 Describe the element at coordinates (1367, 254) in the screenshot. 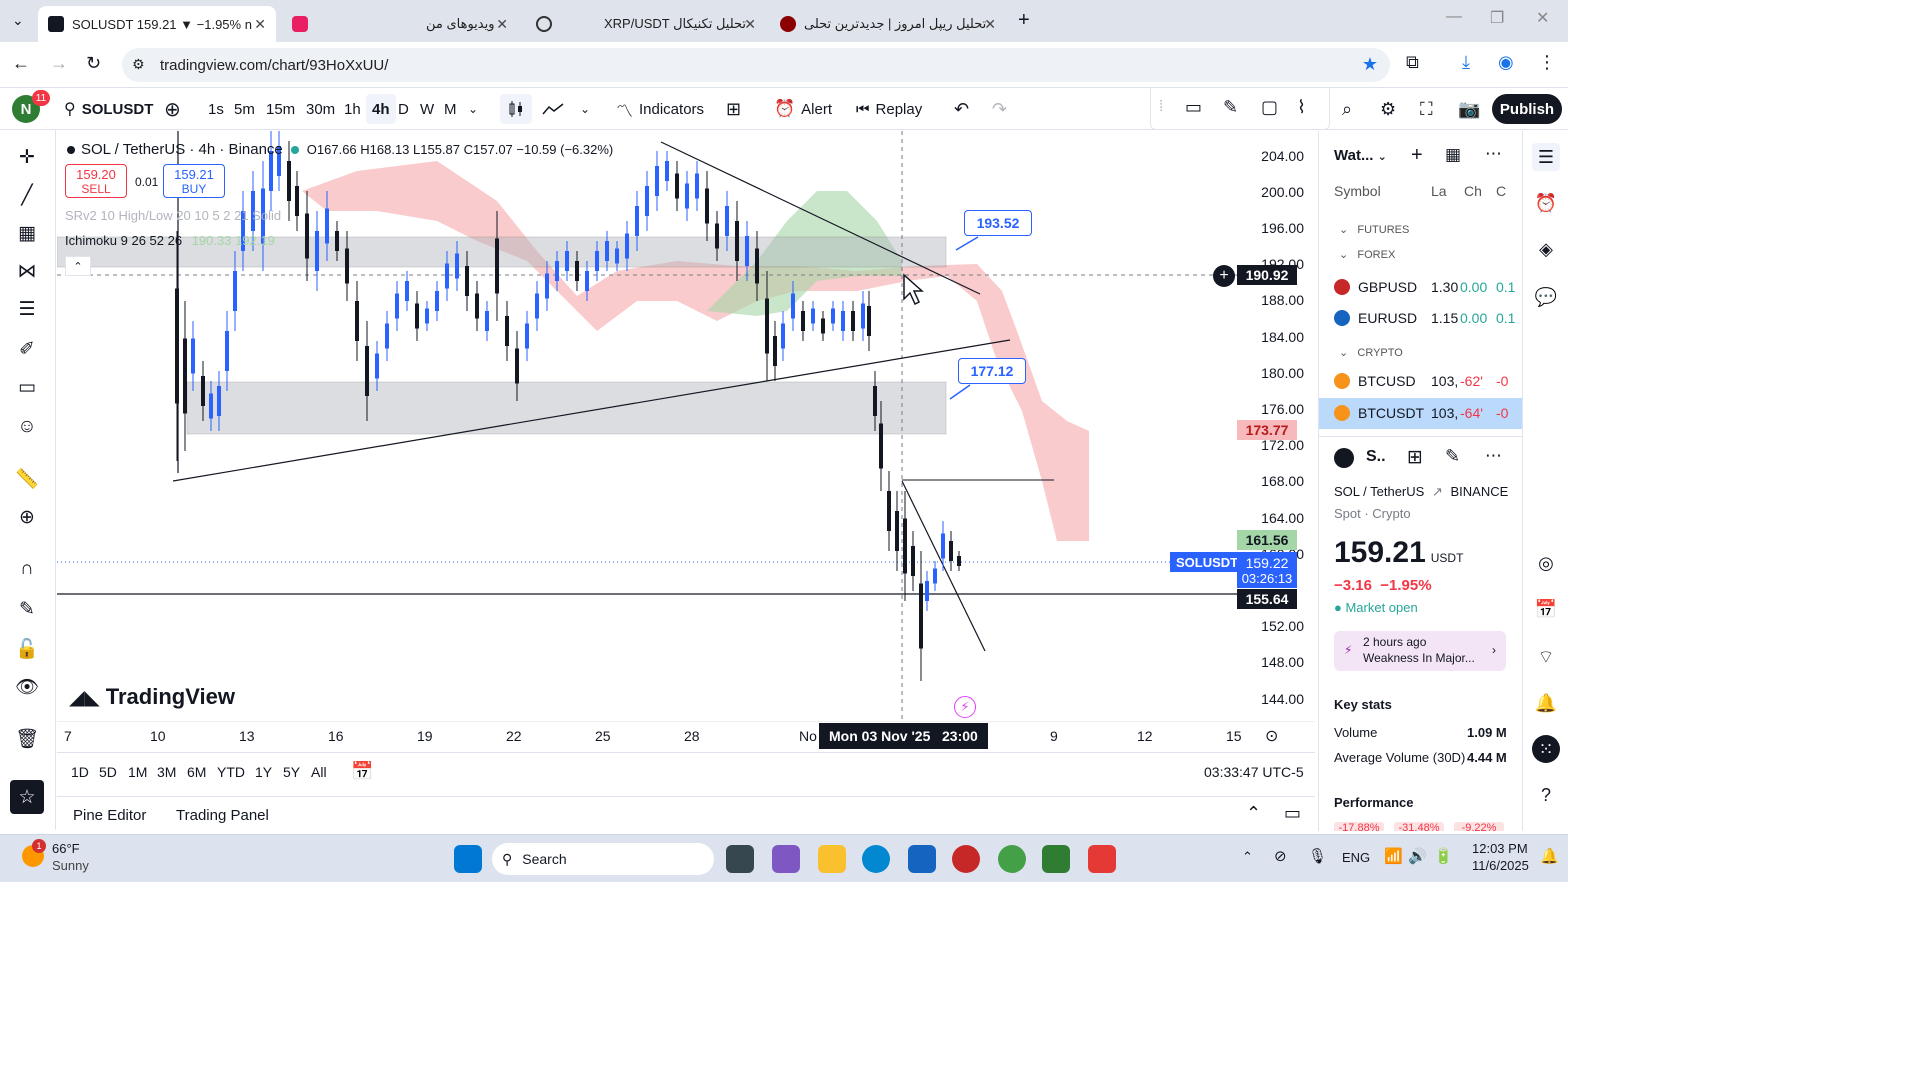

I see `section-forex: ⌄ FOREX` at that location.